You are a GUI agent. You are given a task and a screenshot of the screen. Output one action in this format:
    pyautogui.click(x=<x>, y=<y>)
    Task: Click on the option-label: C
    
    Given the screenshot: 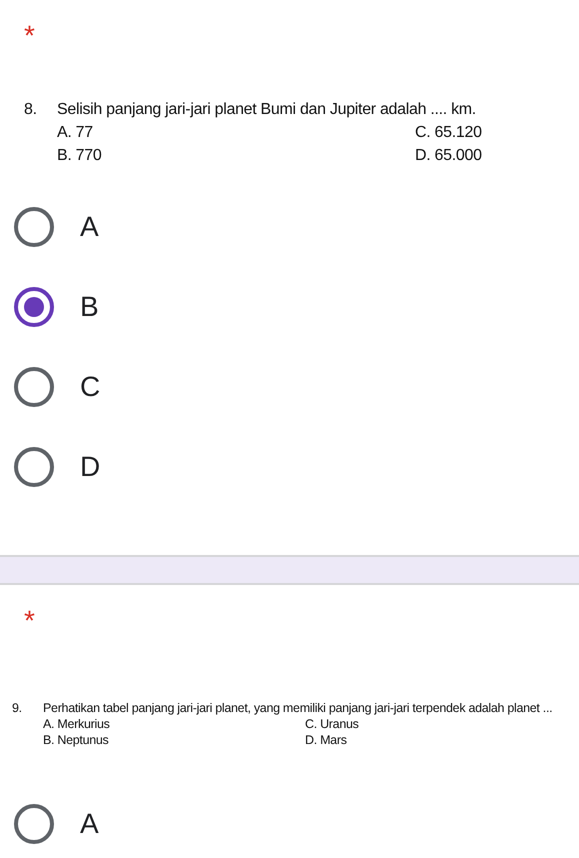 What is the action you would take?
    pyautogui.click(x=90, y=387)
    